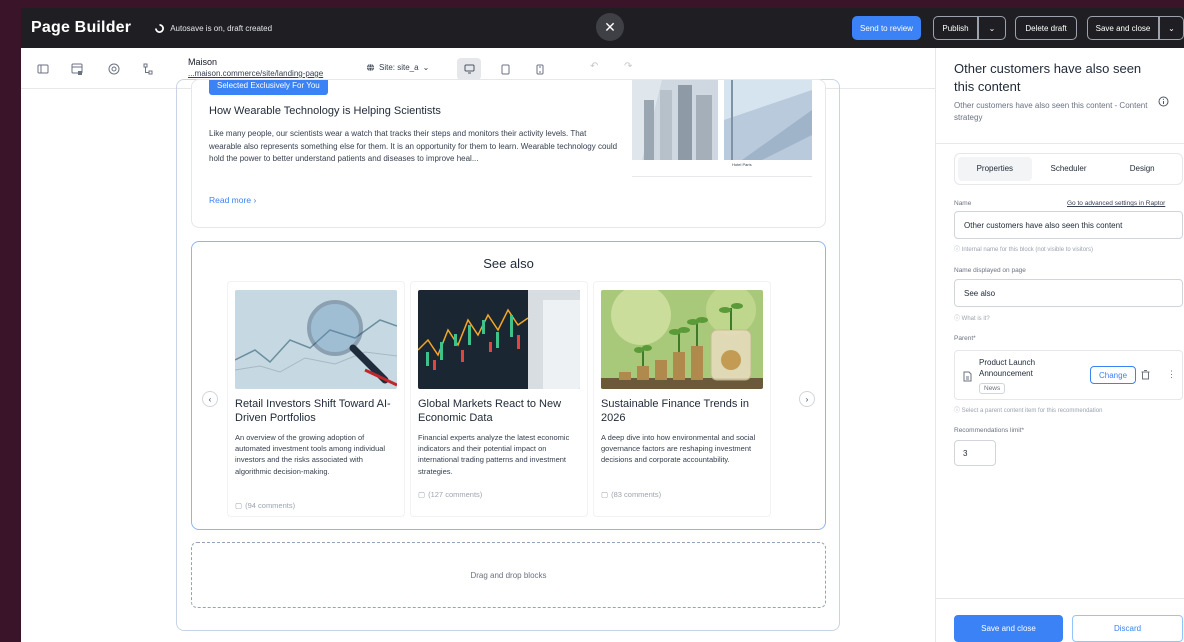 The image size is (1184, 642). Describe the element at coordinates (742, 164) in the screenshot. I see `image-caption: Hotel Paris` at that location.